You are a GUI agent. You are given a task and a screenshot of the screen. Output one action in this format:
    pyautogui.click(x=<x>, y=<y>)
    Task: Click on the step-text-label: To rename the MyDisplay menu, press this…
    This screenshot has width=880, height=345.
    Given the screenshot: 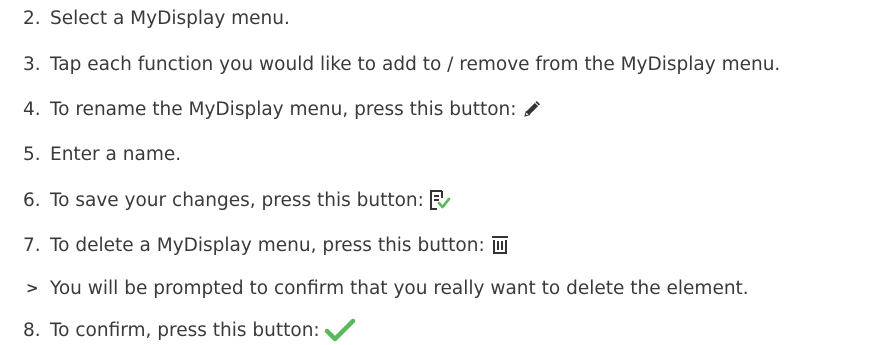 What is the action you would take?
    pyautogui.click(x=283, y=109)
    